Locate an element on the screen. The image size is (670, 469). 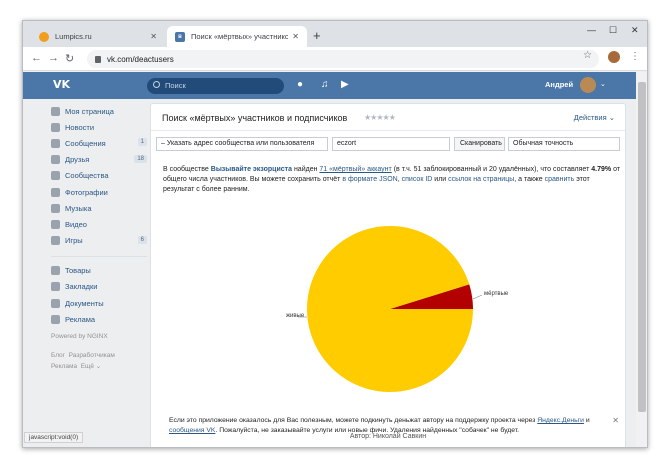
maximize-button: ☐ is located at coordinates (613, 30).